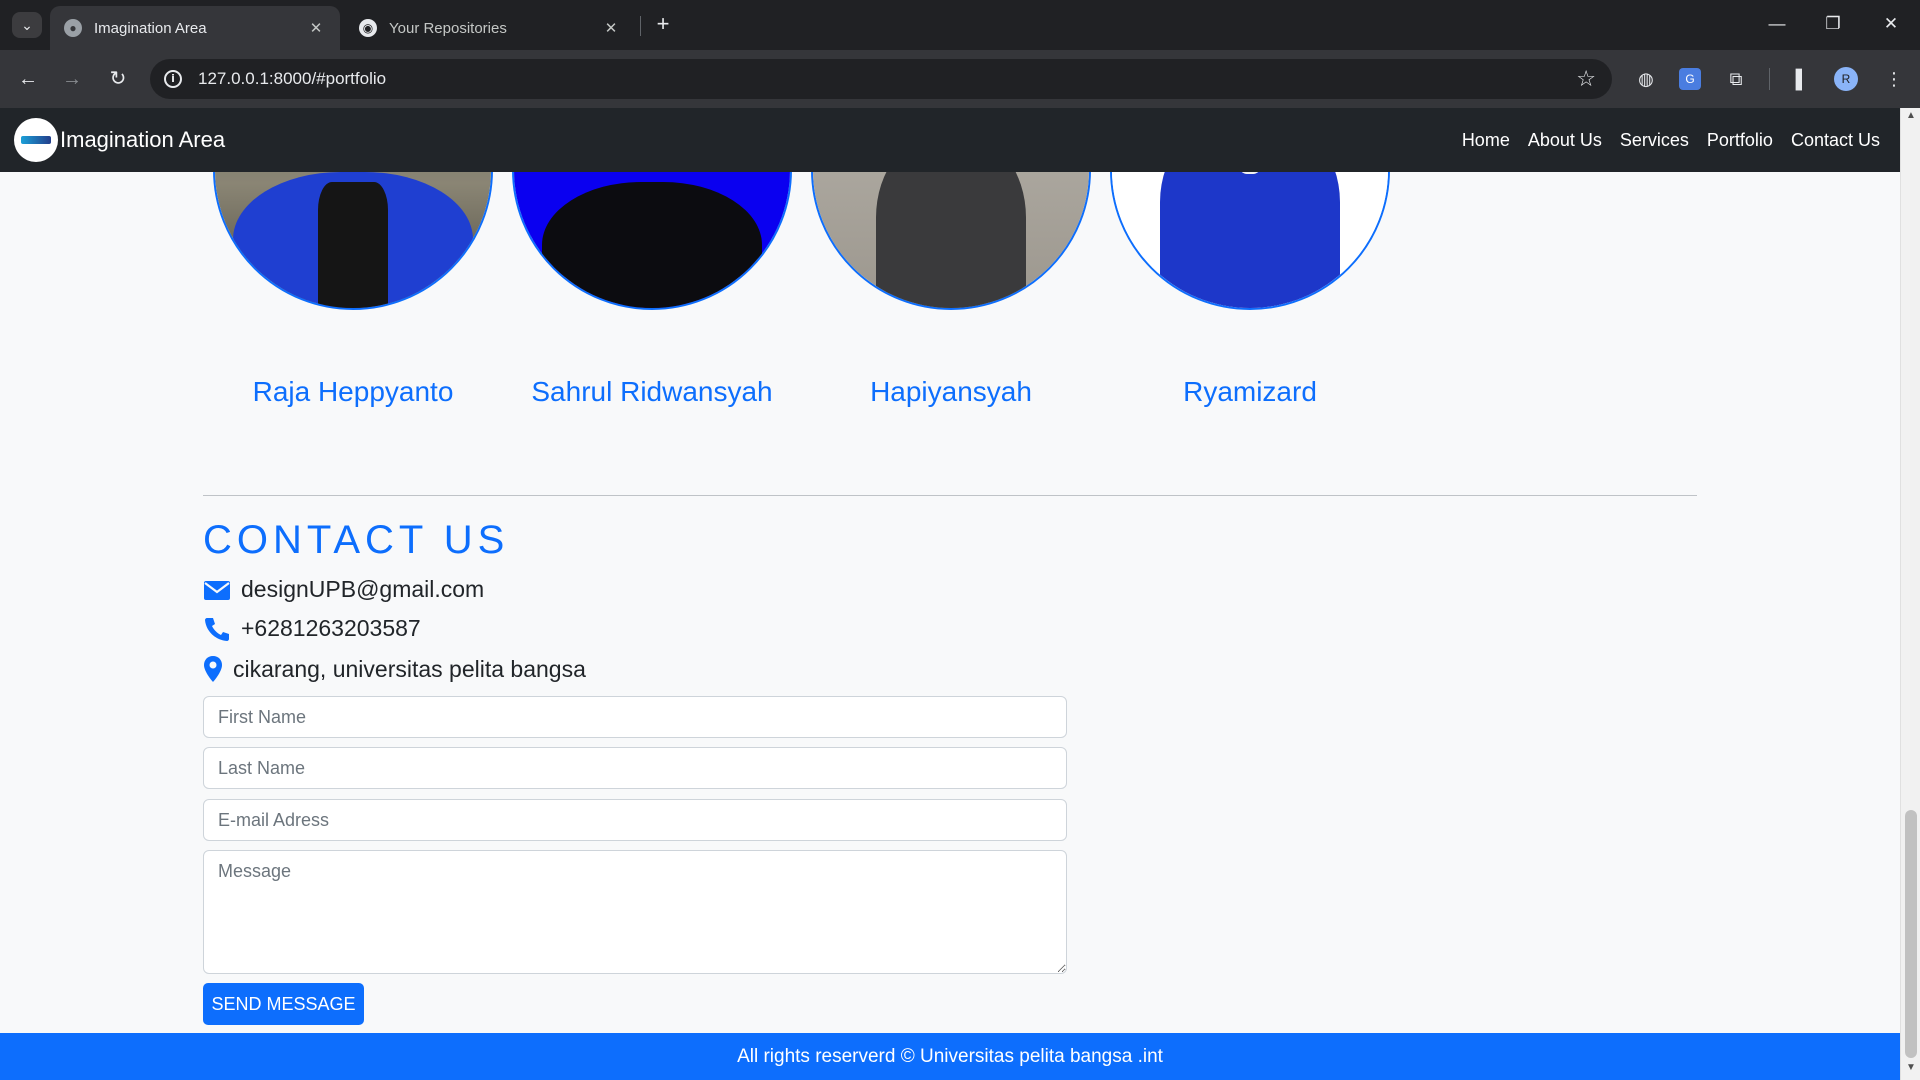 This screenshot has width=1920, height=1080. What do you see at coordinates (950, 495) in the screenshot?
I see `section-divider` at bounding box center [950, 495].